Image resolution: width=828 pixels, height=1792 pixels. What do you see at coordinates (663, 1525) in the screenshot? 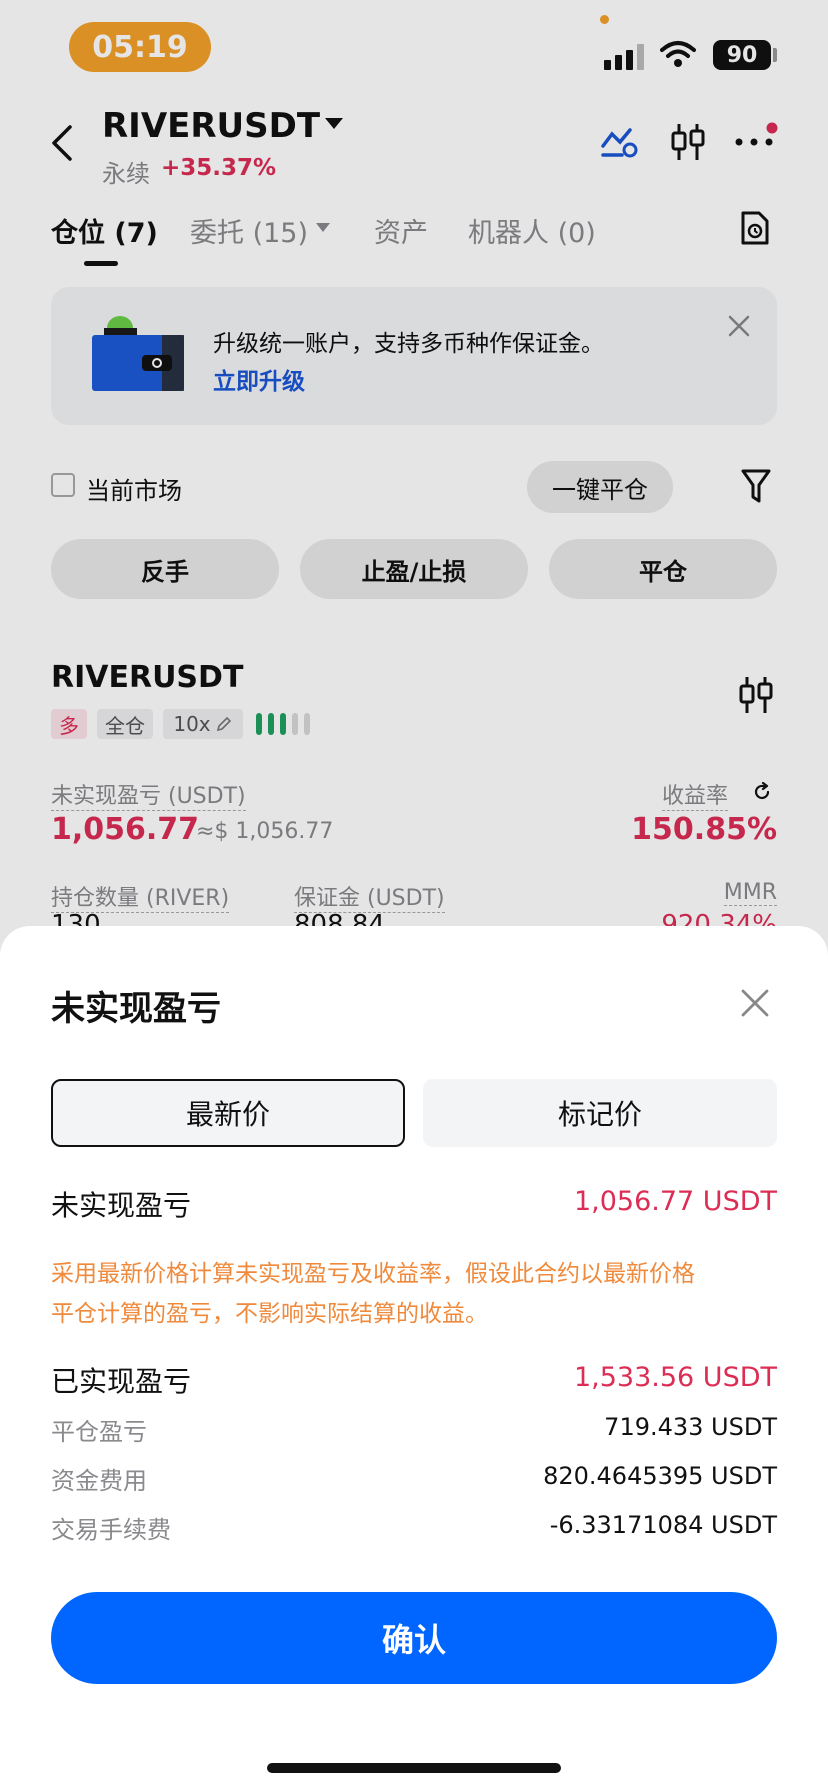
I see `trading-fee-value: -6.33171084 USDT` at bounding box center [663, 1525].